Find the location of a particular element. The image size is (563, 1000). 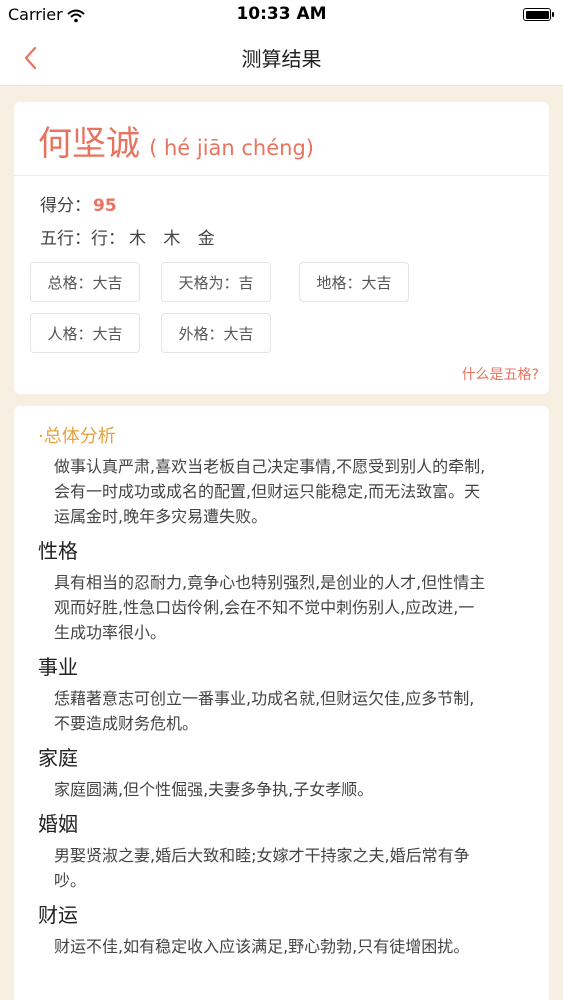

family-text: 家庭圆满,但个性倔强,夫妻多争执,子女孝顺。 is located at coordinates (214, 789).